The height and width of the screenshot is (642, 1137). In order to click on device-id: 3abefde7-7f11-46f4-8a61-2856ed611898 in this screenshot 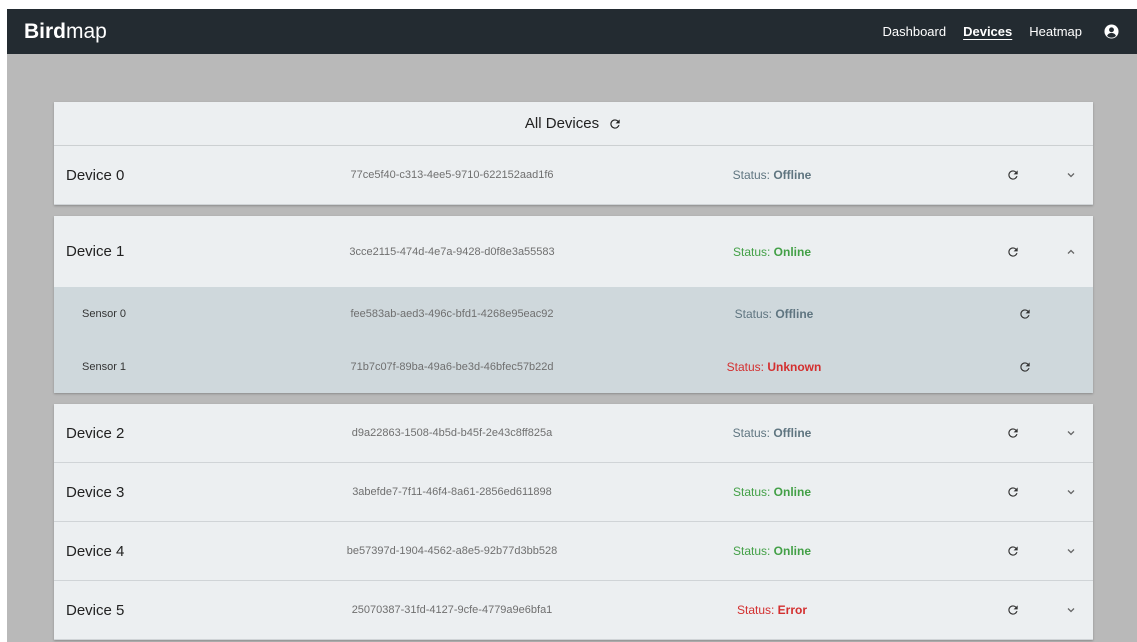, I will do `click(452, 492)`.